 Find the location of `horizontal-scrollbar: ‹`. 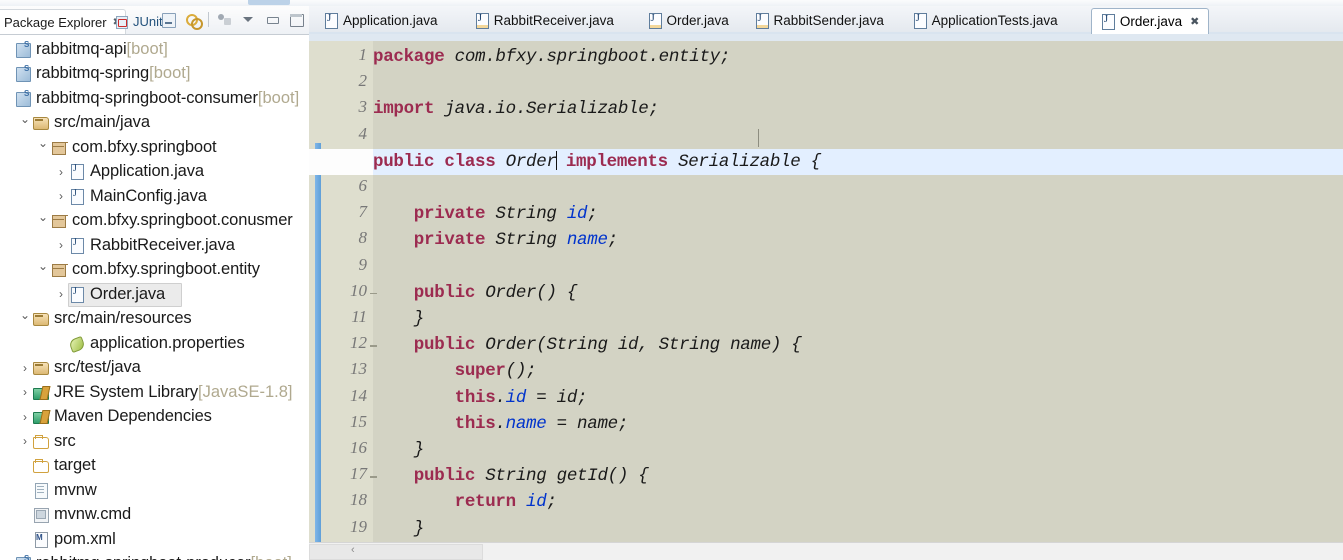

horizontal-scrollbar: ‹ is located at coordinates (826, 551).